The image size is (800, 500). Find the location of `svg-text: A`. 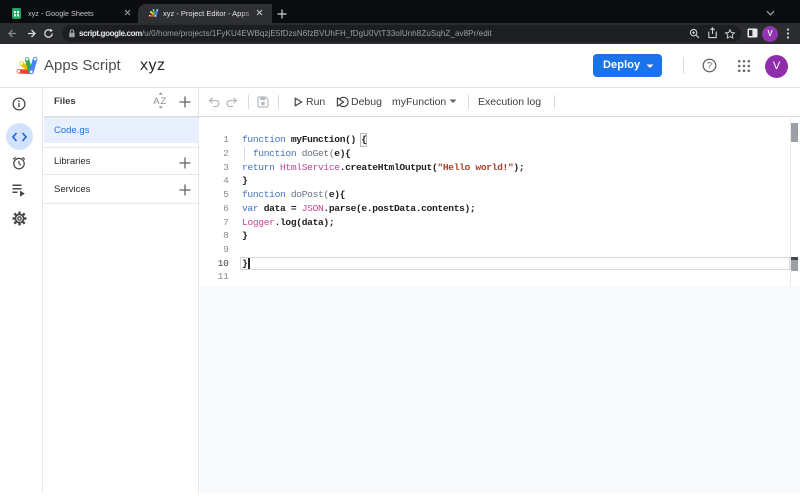

svg-text: A is located at coordinates (156, 101).